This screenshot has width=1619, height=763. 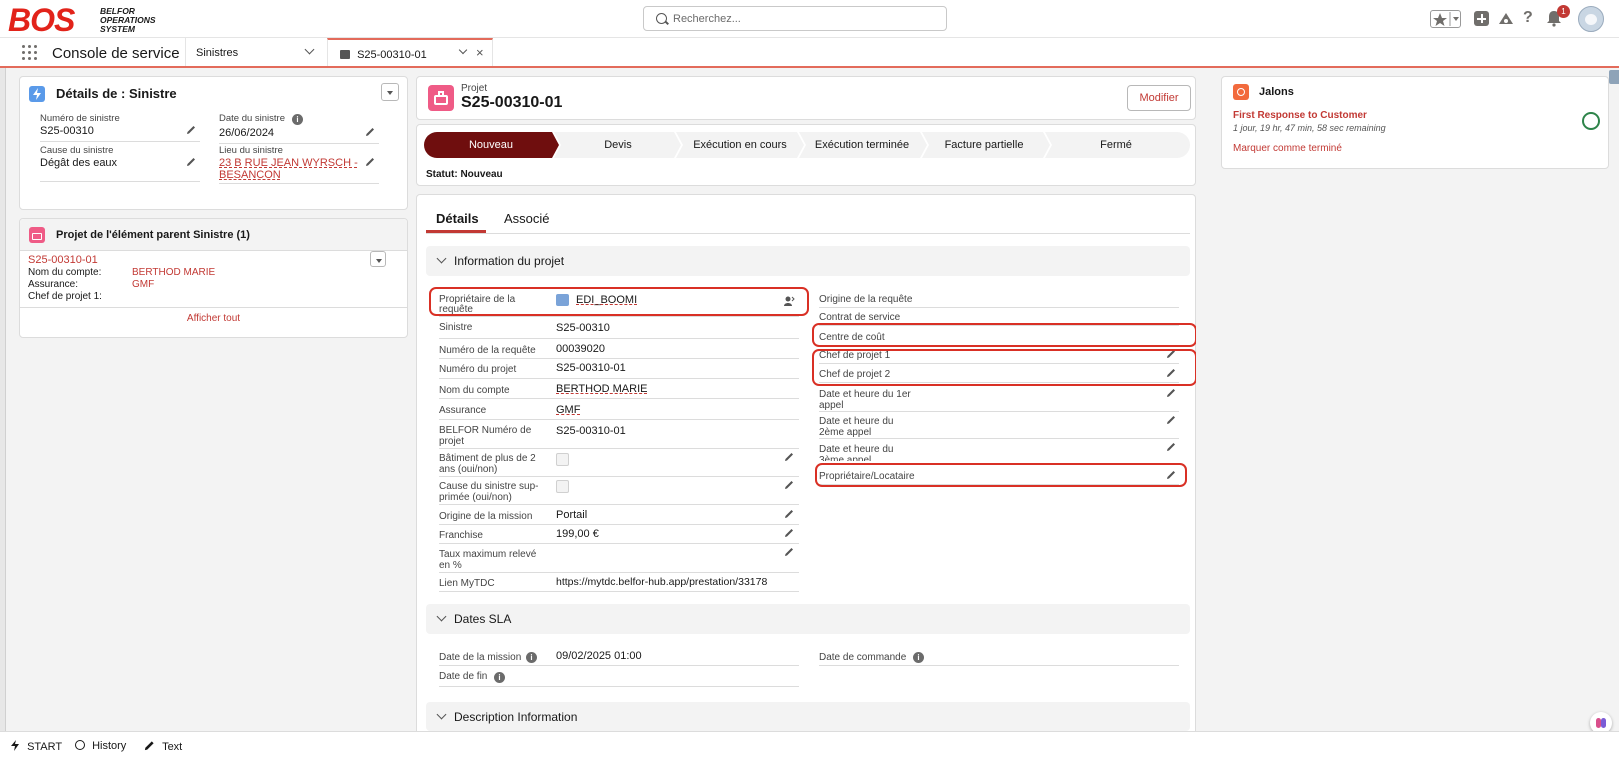 I want to click on path-step-execution-terminee: Exécution terminée, so click(x=862, y=145).